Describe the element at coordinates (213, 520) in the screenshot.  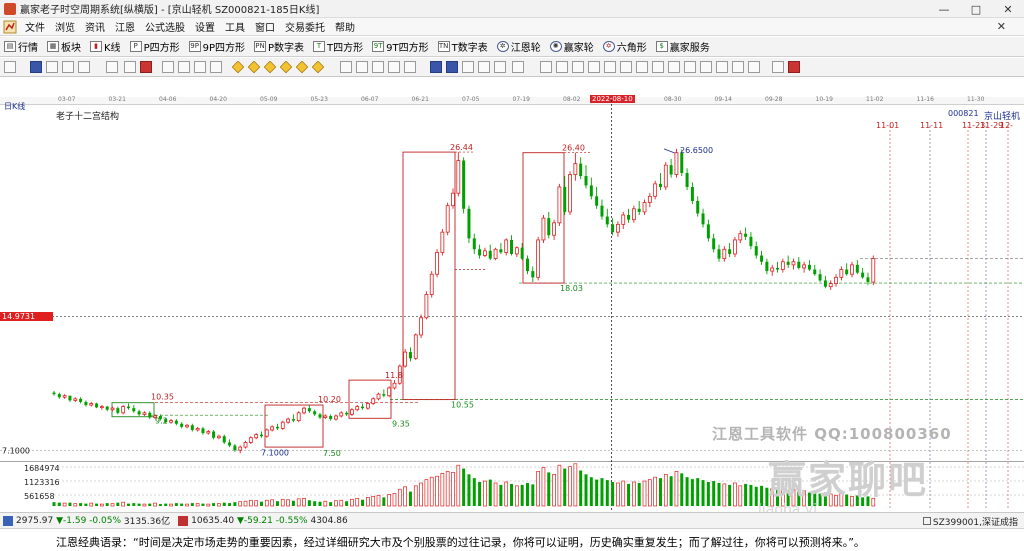
I see `sz-index-value: 10635.40` at that location.